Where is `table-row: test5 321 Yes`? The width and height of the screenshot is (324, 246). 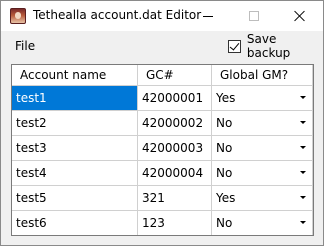
table-row: test5 321 Yes is located at coordinates (162, 198).